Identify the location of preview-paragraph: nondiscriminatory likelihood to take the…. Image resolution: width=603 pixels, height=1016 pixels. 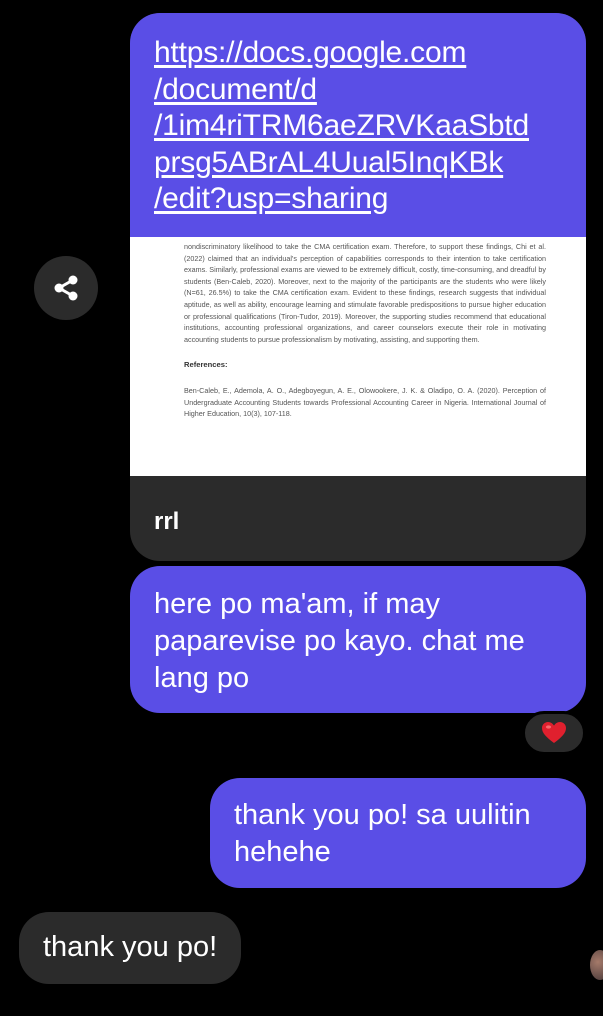
(365, 293).